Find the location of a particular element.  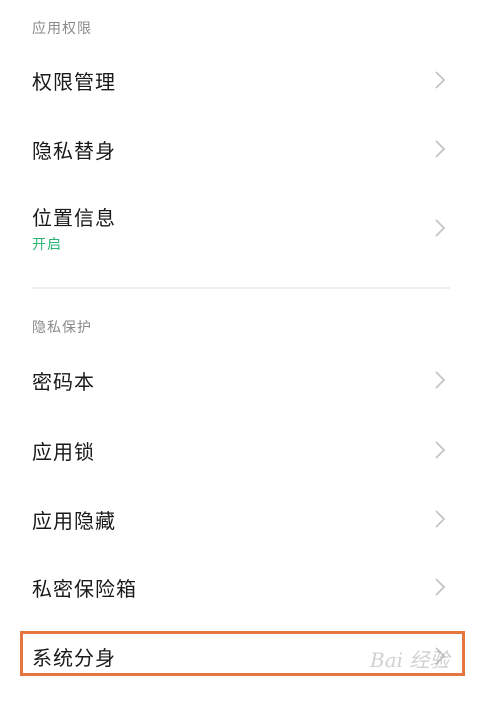

section-divider is located at coordinates (241, 288).